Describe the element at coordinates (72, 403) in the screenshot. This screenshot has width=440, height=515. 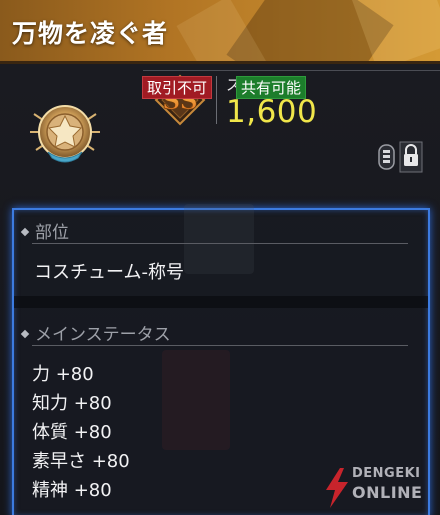
I see `stat-intelligence: 知力 +80` at that location.